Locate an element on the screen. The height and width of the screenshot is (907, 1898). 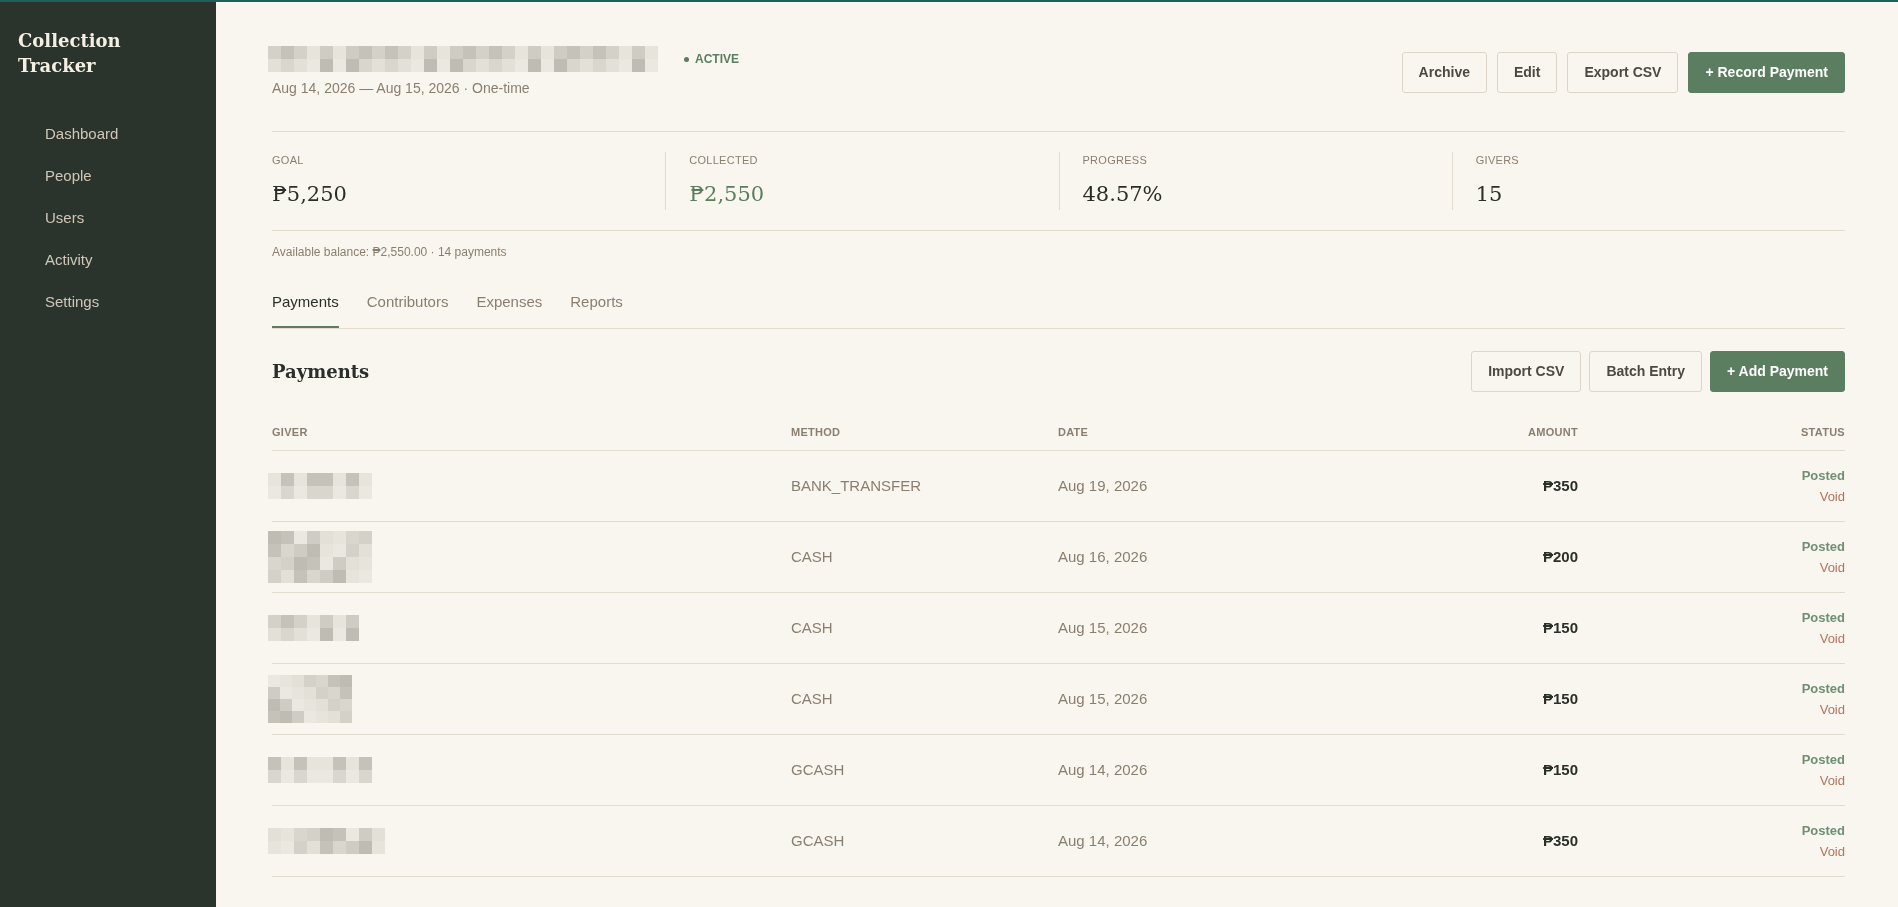
tab: Reports is located at coordinates (596, 309).